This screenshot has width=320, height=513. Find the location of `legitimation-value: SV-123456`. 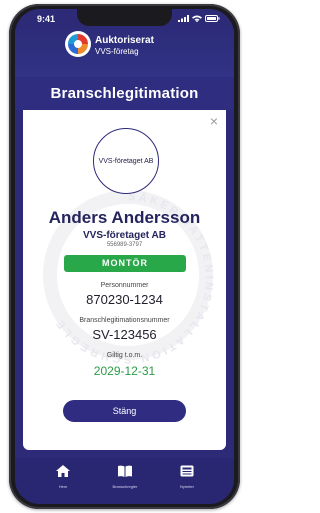

legitimation-value: SV-123456 is located at coordinates (124, 334).